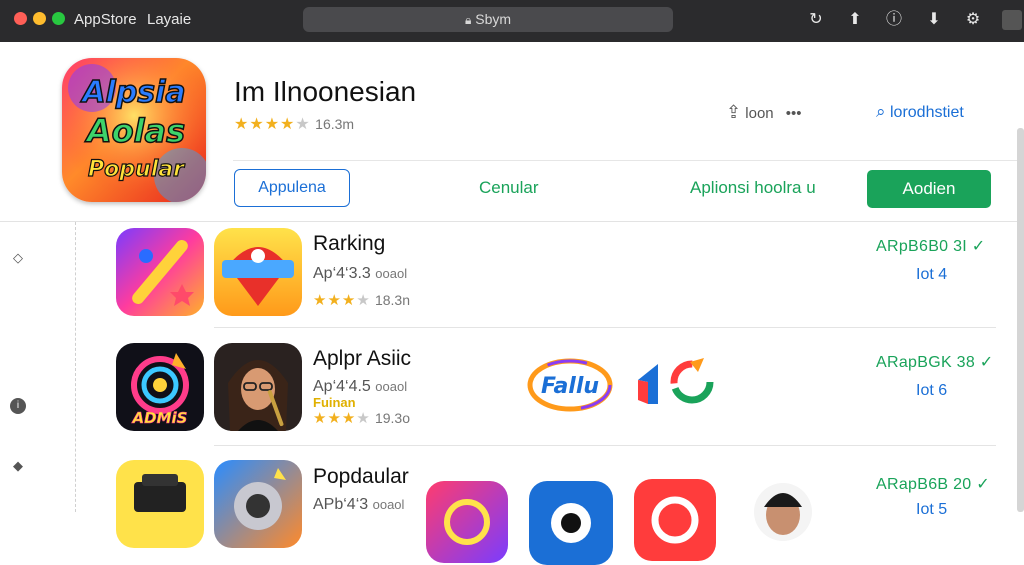 The image size is (1024, 565). What do you see at coordinates (335, 300) in the screenshot?
I see `row1-stars-filled: ★★★` at bounding box center [335, 300].